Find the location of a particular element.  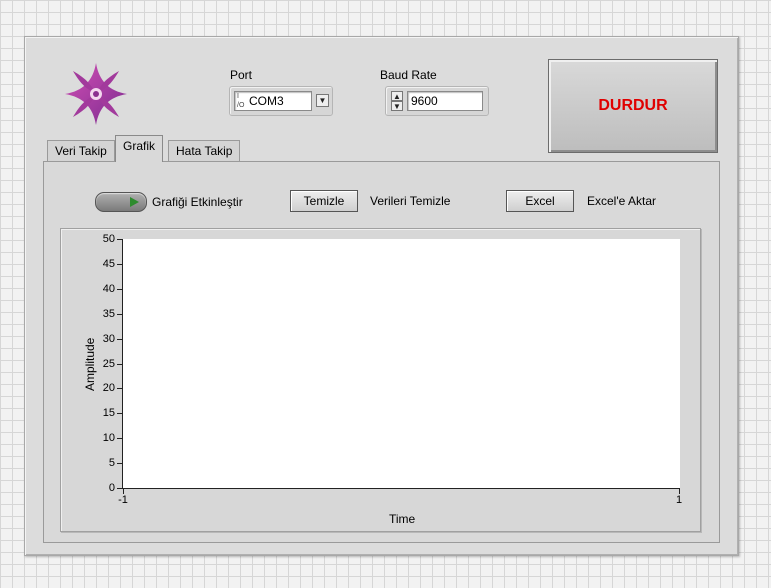

baud-increment-button: ▲ is located at coordinates (397, 96).